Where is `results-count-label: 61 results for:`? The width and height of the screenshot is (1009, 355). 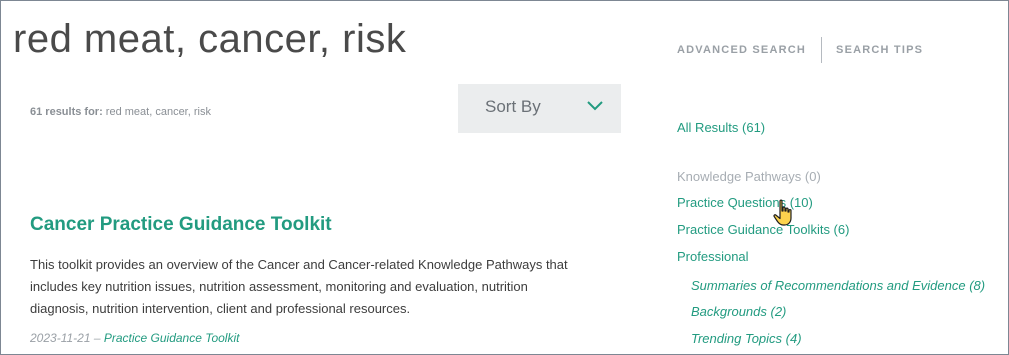 results-count-label: 61 results for: is located at coordinates (66, 112).